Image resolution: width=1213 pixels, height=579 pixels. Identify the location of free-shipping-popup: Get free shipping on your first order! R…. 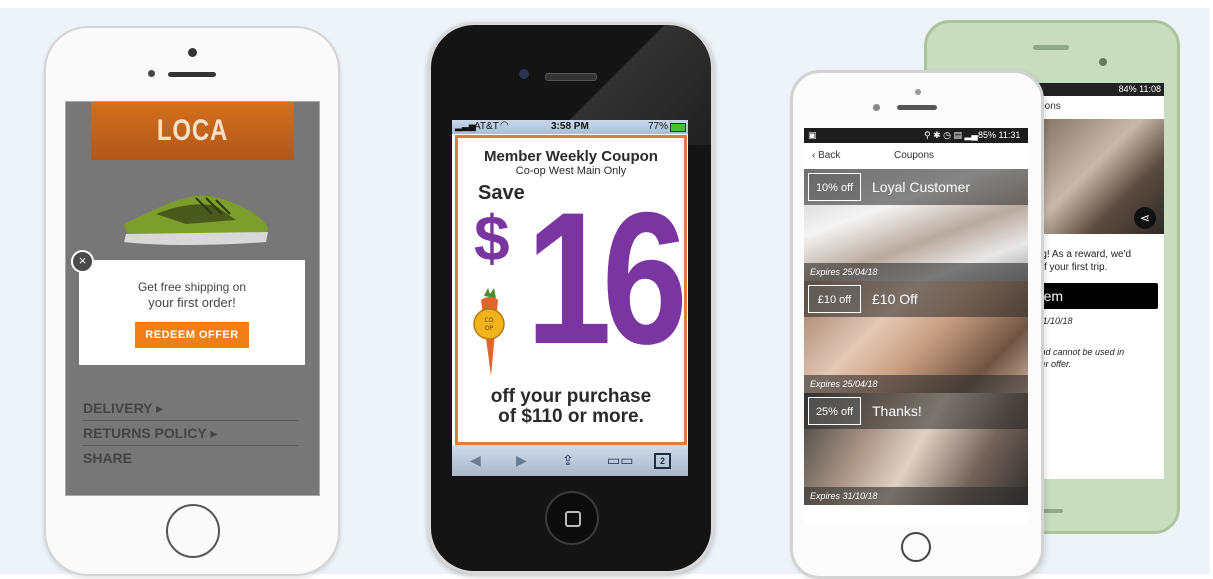
(192, 312).